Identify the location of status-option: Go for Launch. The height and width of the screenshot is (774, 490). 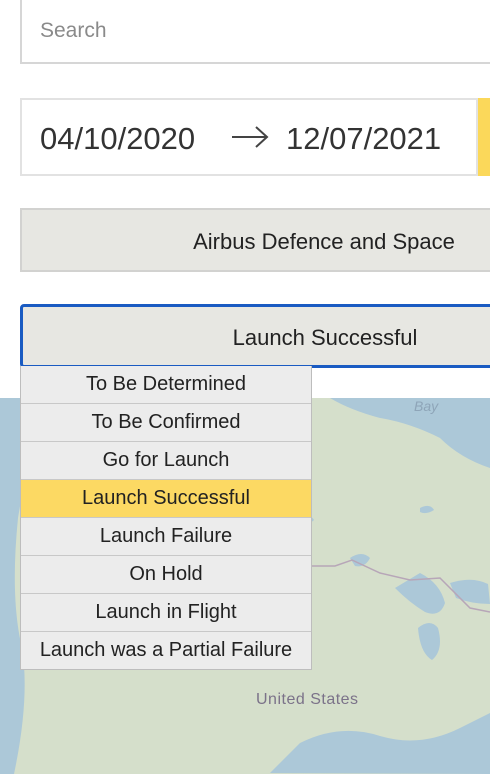
(166, 460).